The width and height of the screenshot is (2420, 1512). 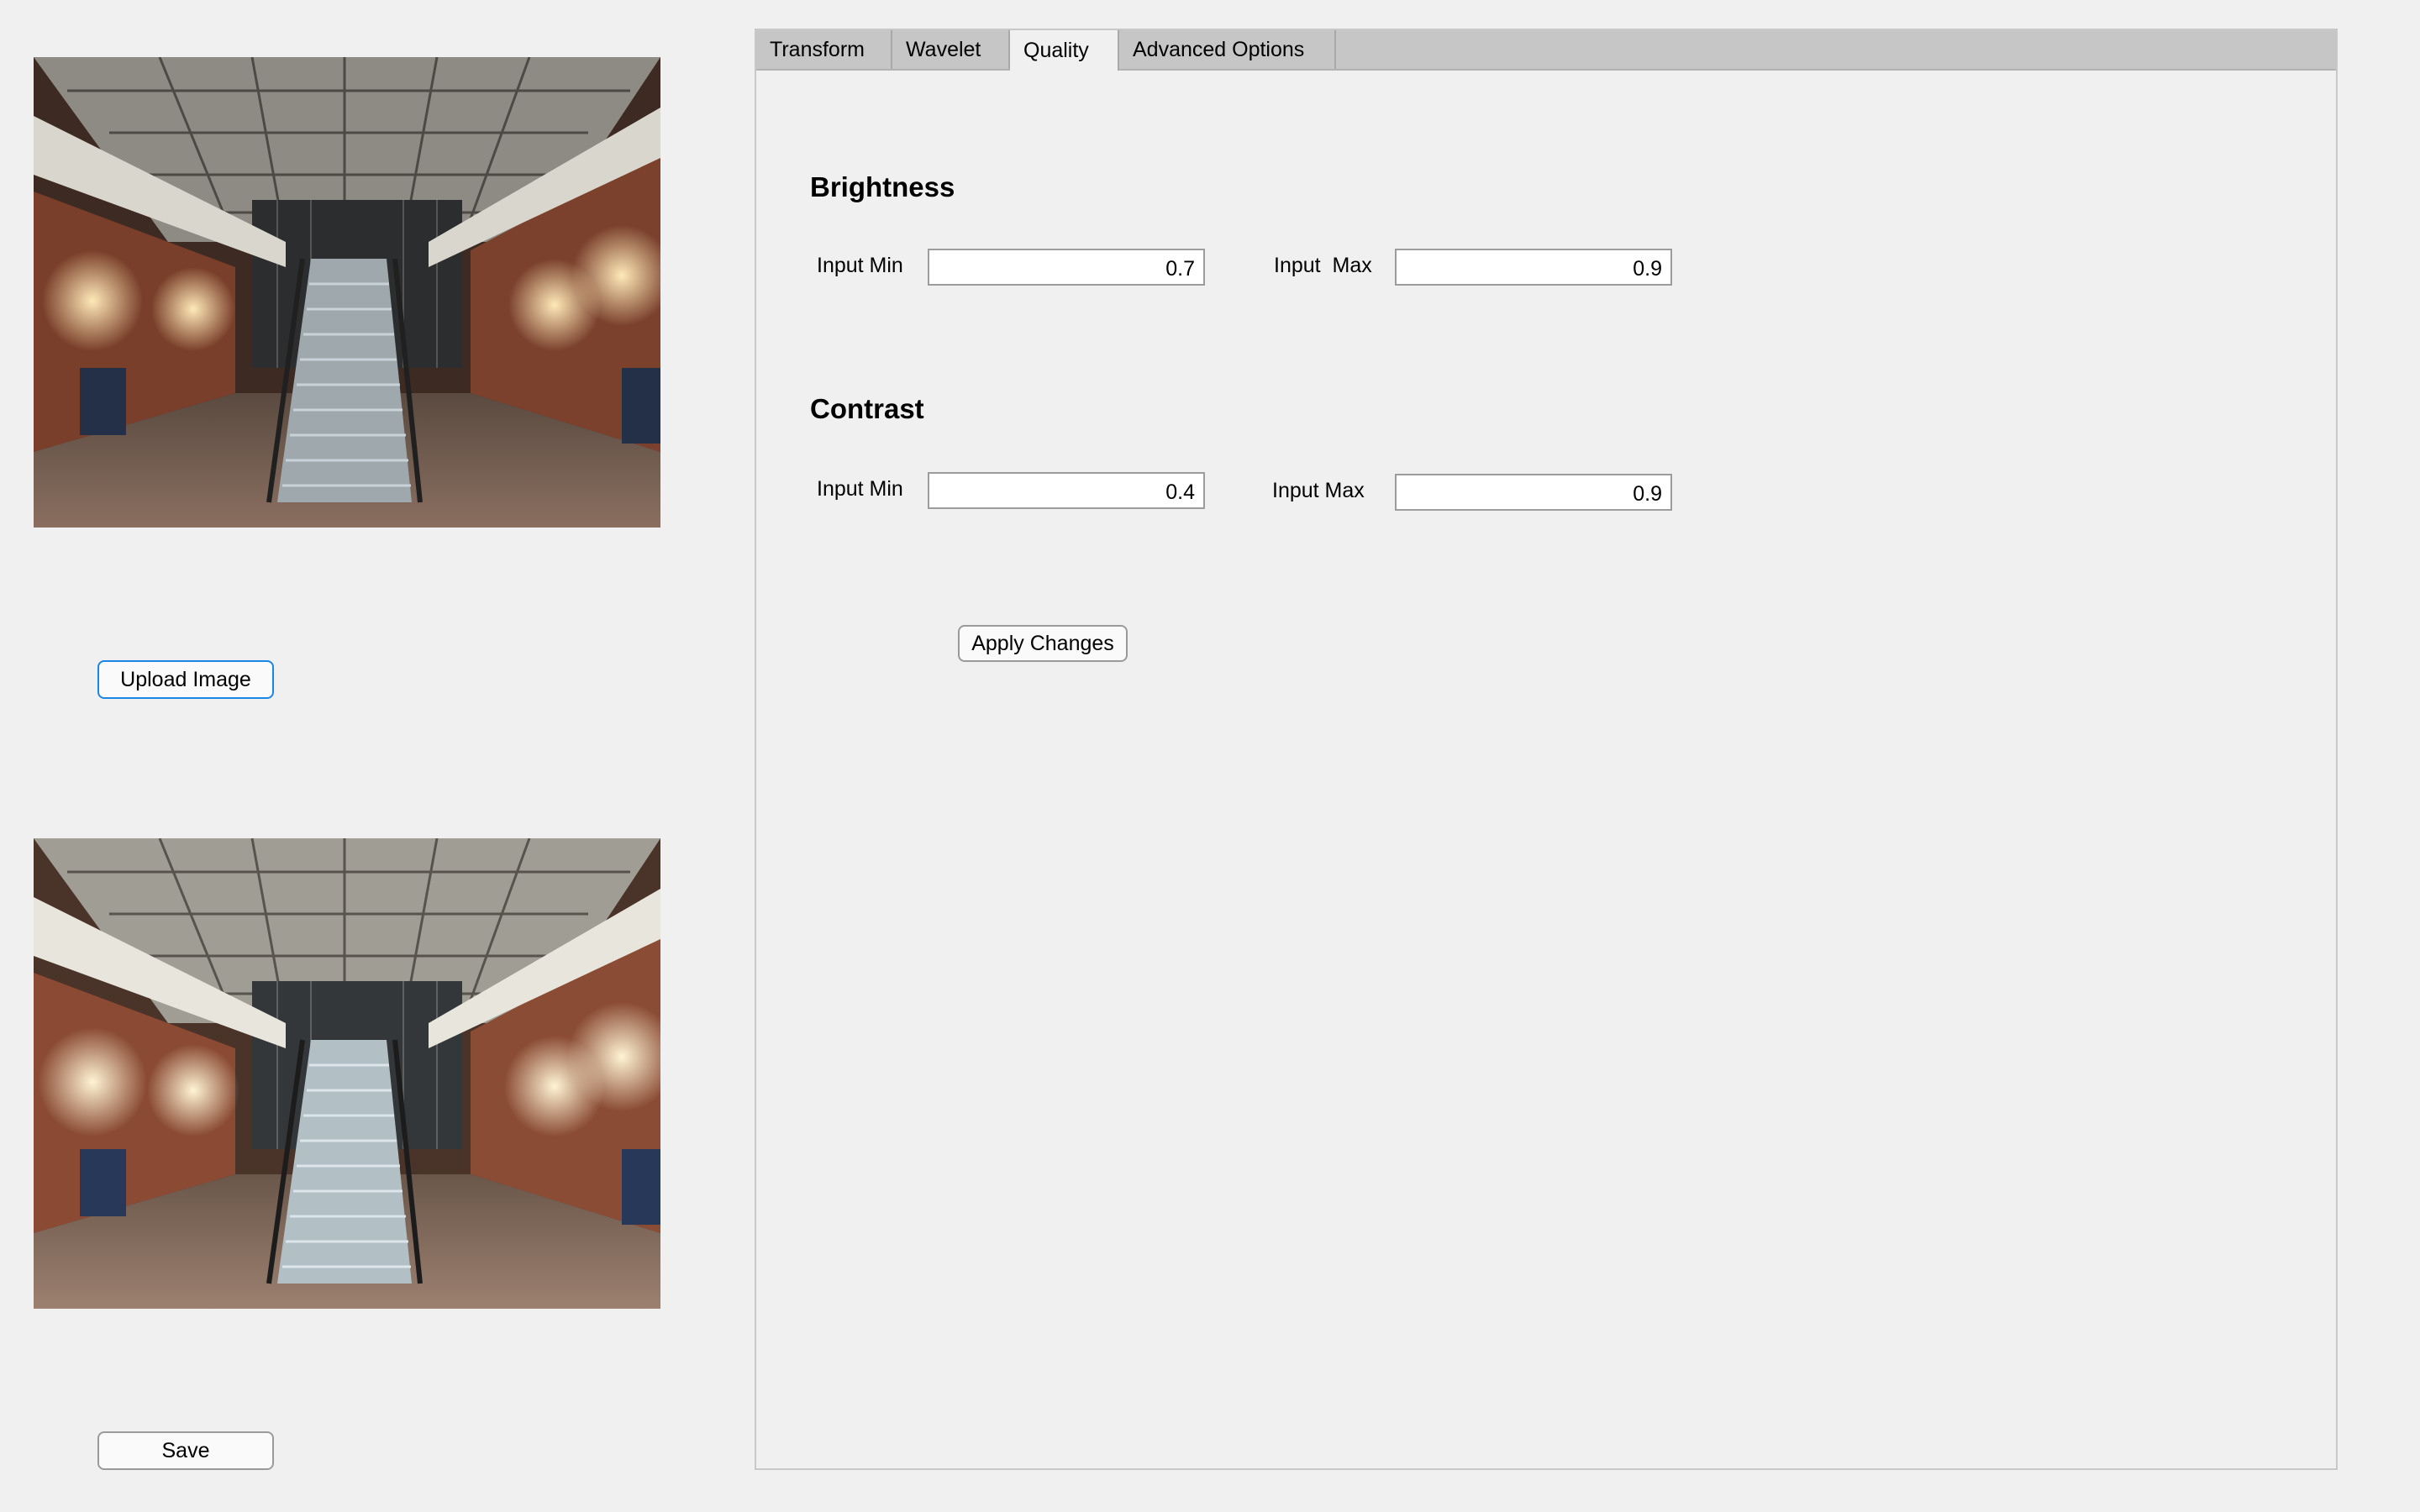 I want to click on original-image-preview, so click(x=347, y=292).